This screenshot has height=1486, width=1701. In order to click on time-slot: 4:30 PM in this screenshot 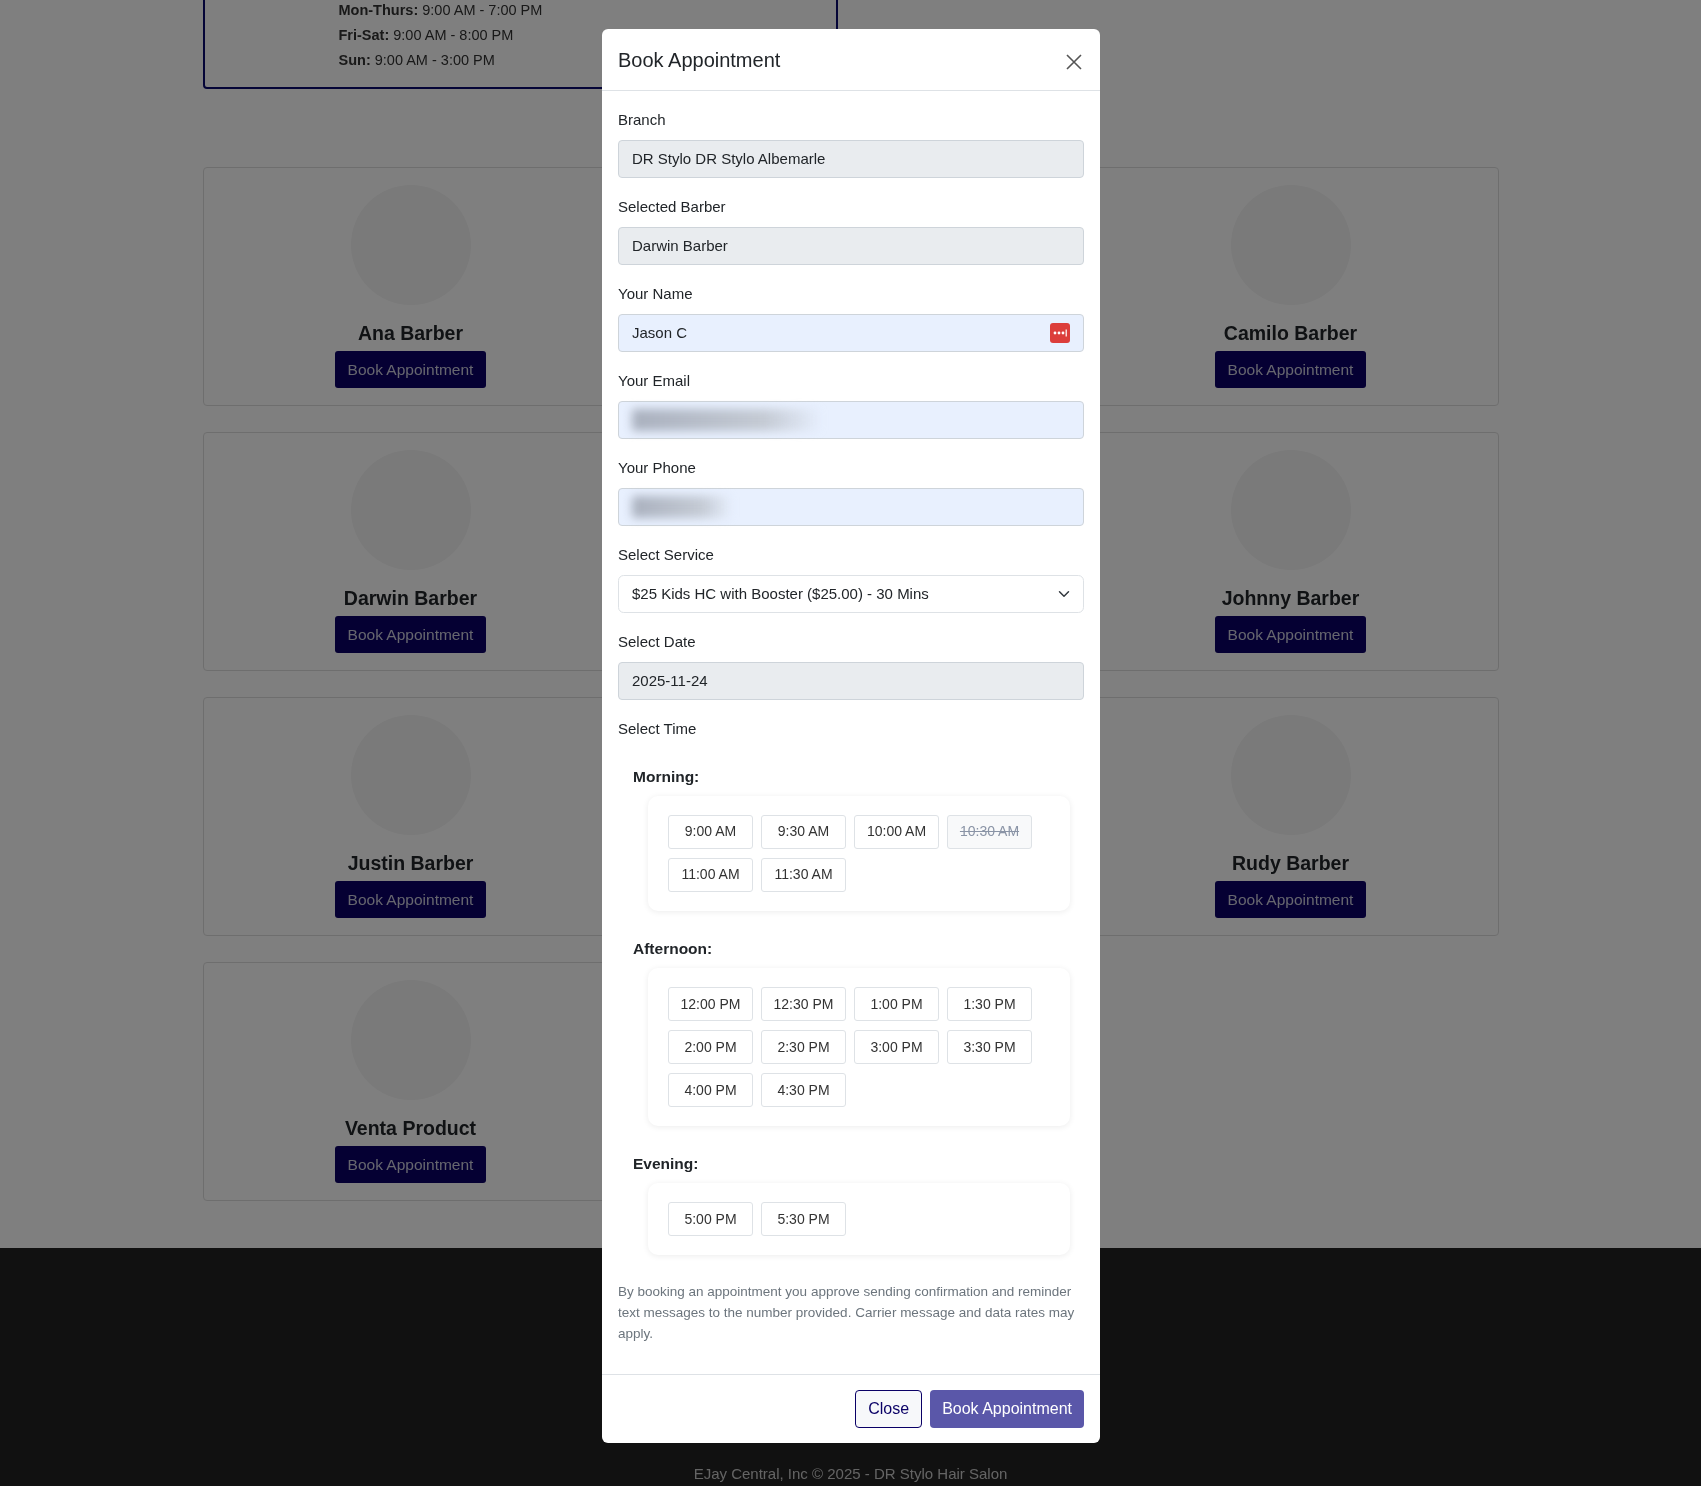, I will do `click(803, 1090)`.